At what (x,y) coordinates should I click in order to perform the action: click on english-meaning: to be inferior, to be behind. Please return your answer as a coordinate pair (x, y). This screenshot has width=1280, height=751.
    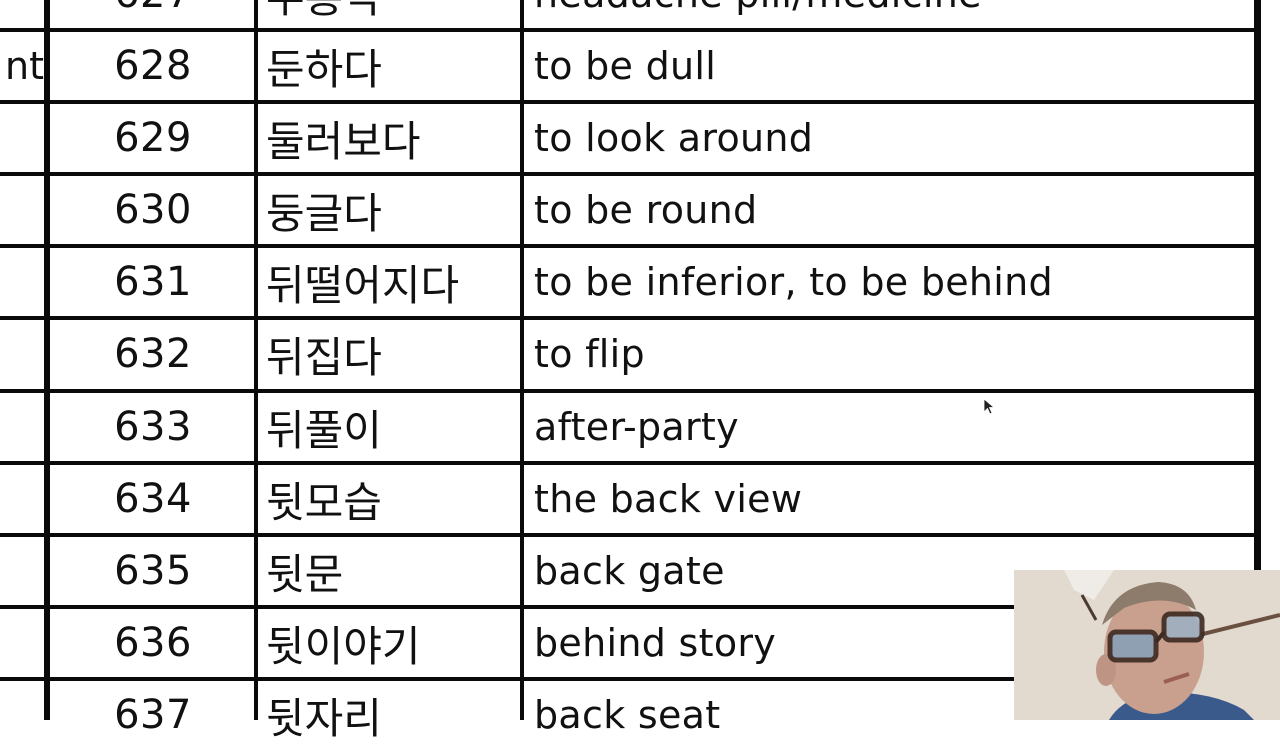
    Looking at the image, I should click on (793, 282).